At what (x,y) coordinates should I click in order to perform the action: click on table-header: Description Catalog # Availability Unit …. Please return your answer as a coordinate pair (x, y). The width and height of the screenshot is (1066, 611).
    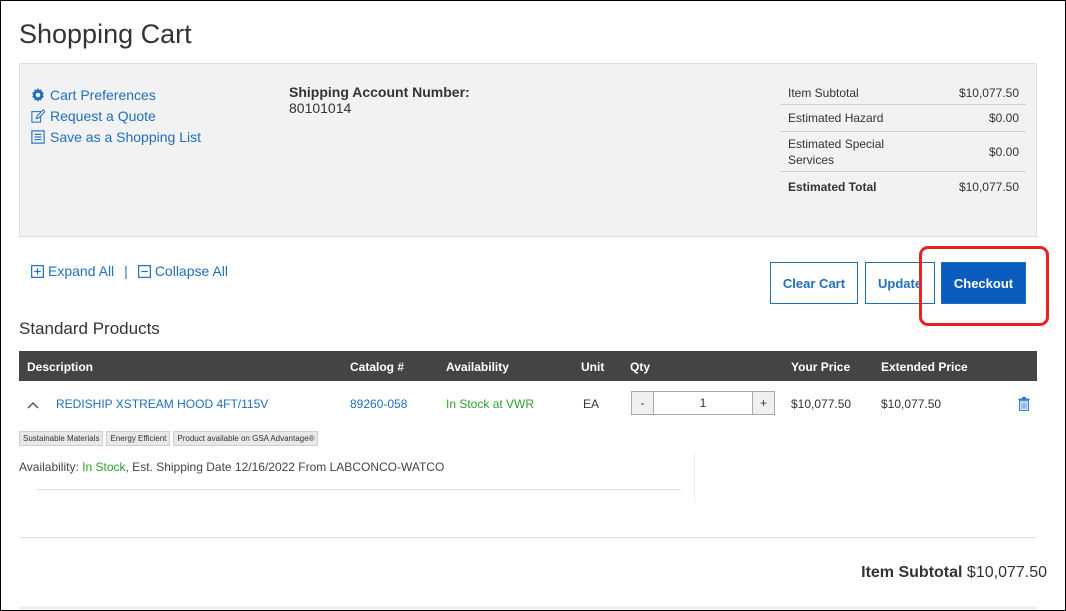
    Looking at the image, I should click on (528, 366).